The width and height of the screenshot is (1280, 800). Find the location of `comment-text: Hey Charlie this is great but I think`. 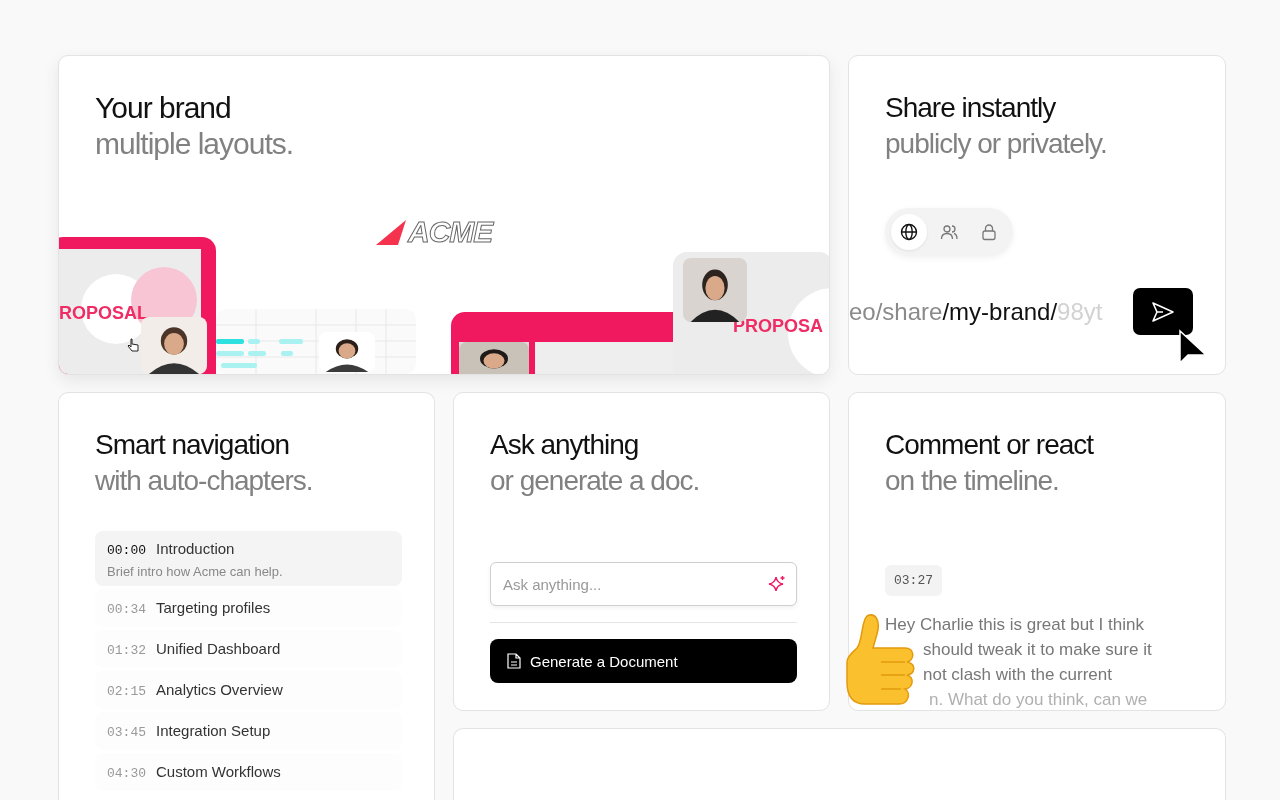

comment-text: Hey Charlie this is great but I think is located at coordinates (1014, 625).